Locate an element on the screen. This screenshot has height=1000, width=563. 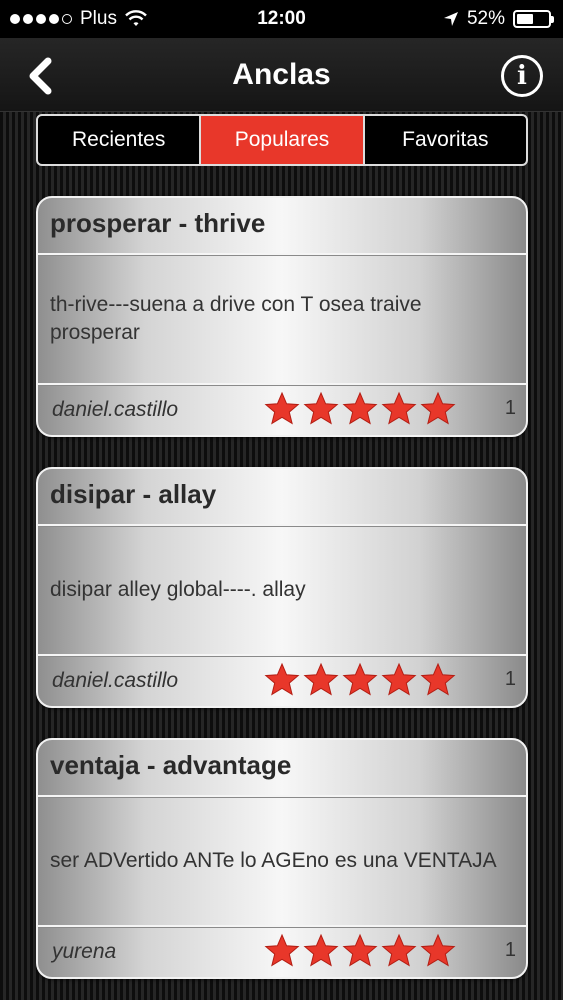
page-title: Anclas is located at coordinates (281, 74).